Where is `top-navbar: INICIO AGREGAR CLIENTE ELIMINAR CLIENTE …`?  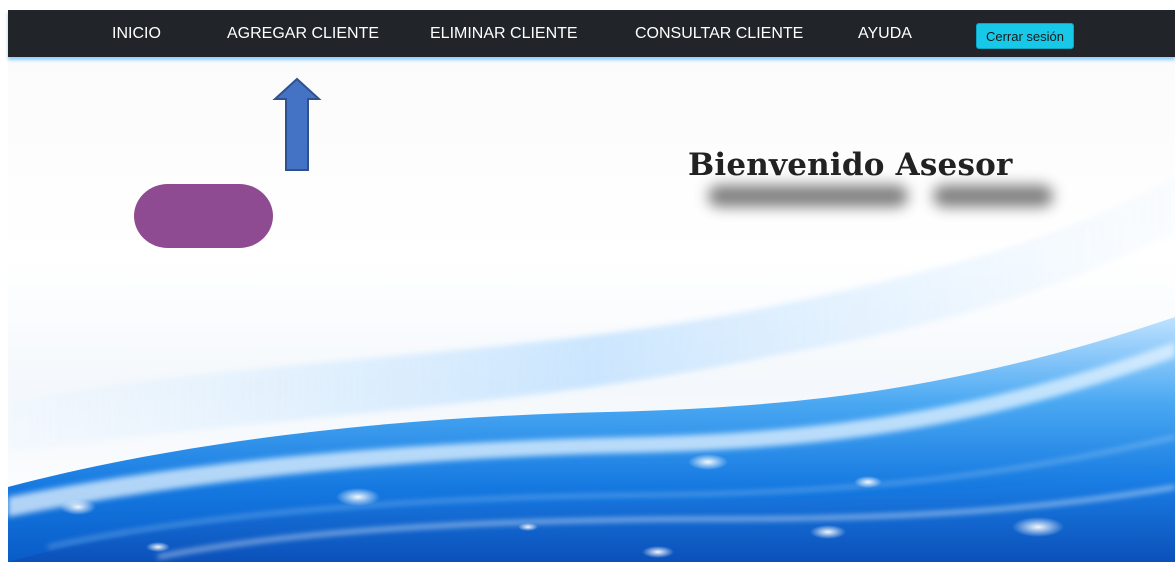 top-navbar: INICIO AGREGAR CLIENTE ELIMINAR CLIENTE … is located at coordinates (591, 33).